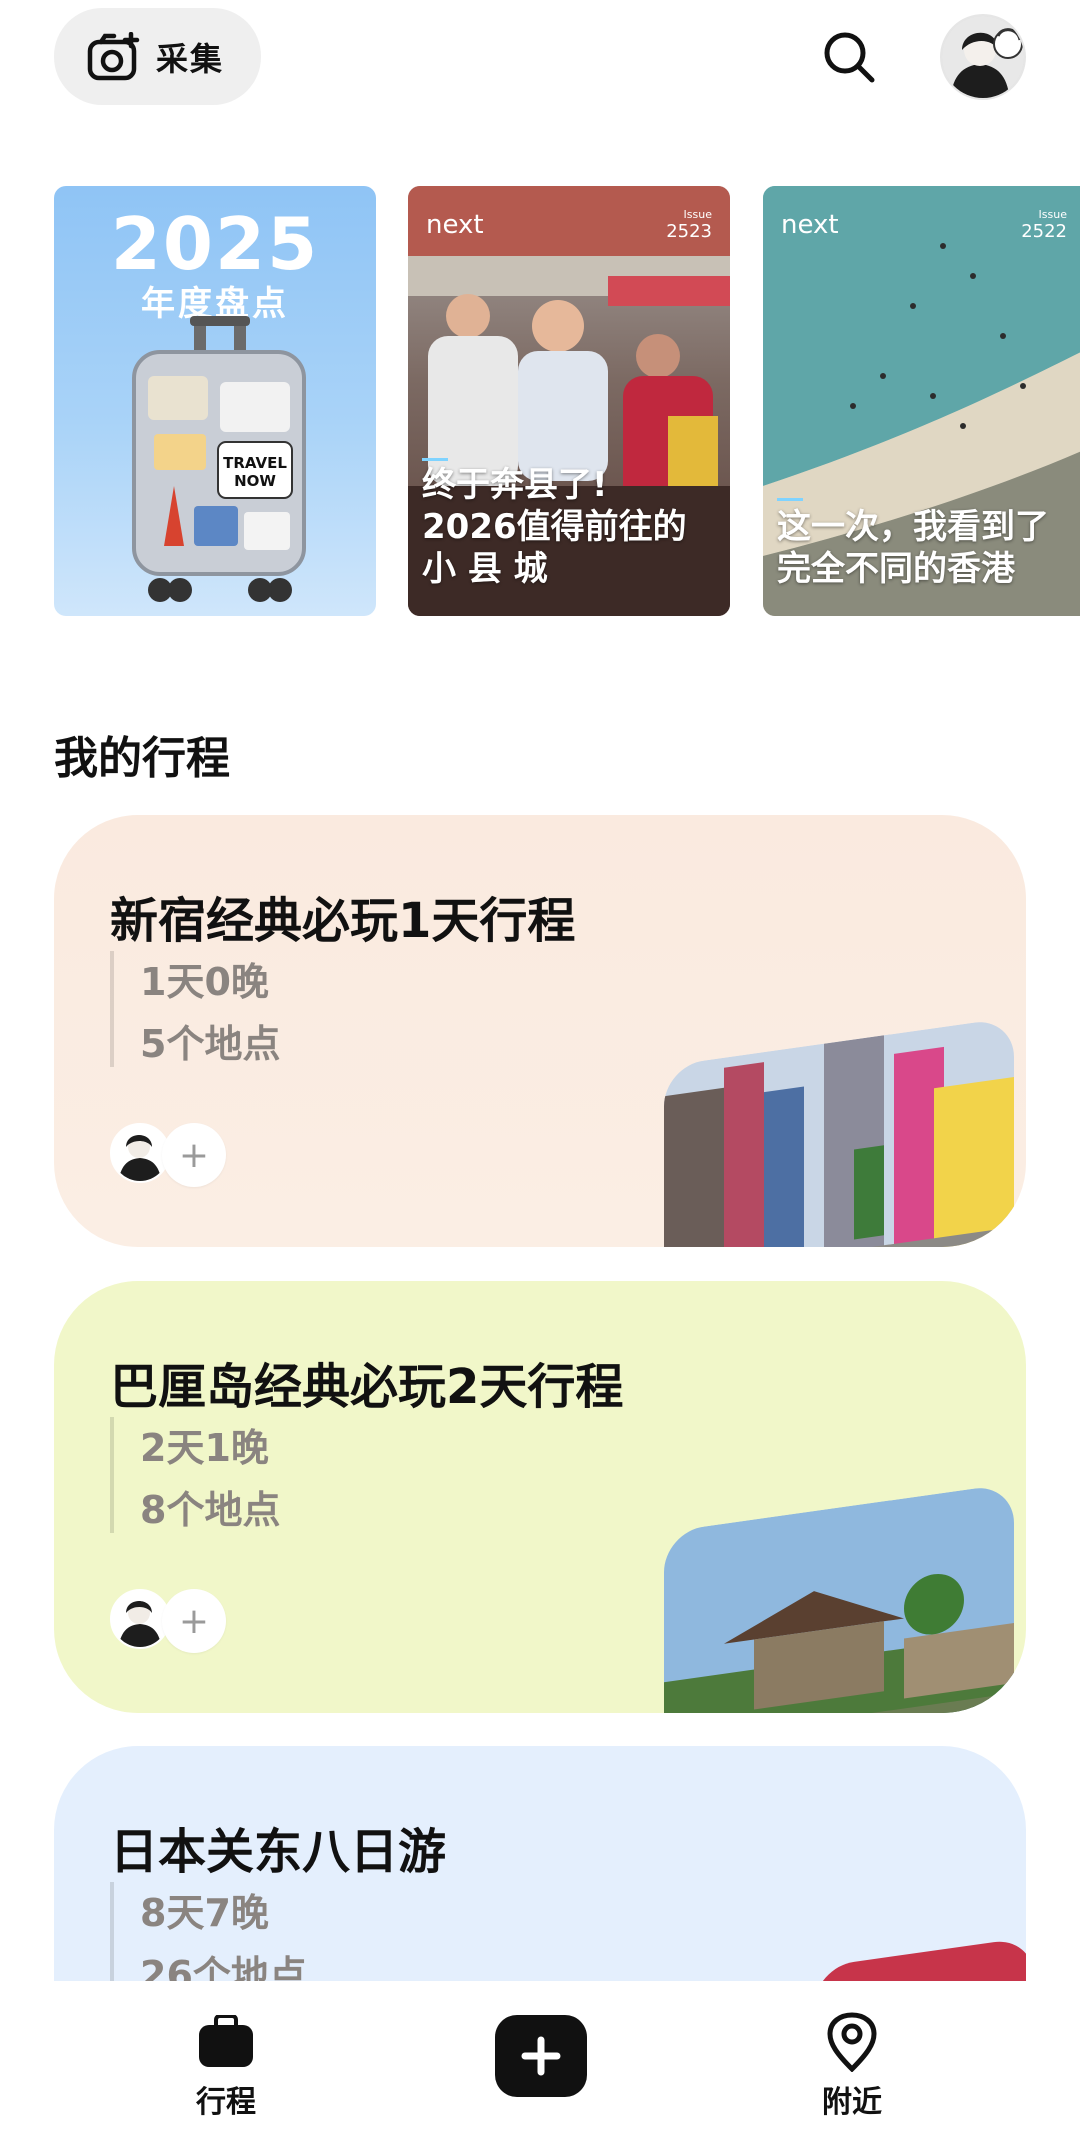  Describe the element at coordinates (215, 244) in the screenshot. I see `story-year: 2025` at that location.